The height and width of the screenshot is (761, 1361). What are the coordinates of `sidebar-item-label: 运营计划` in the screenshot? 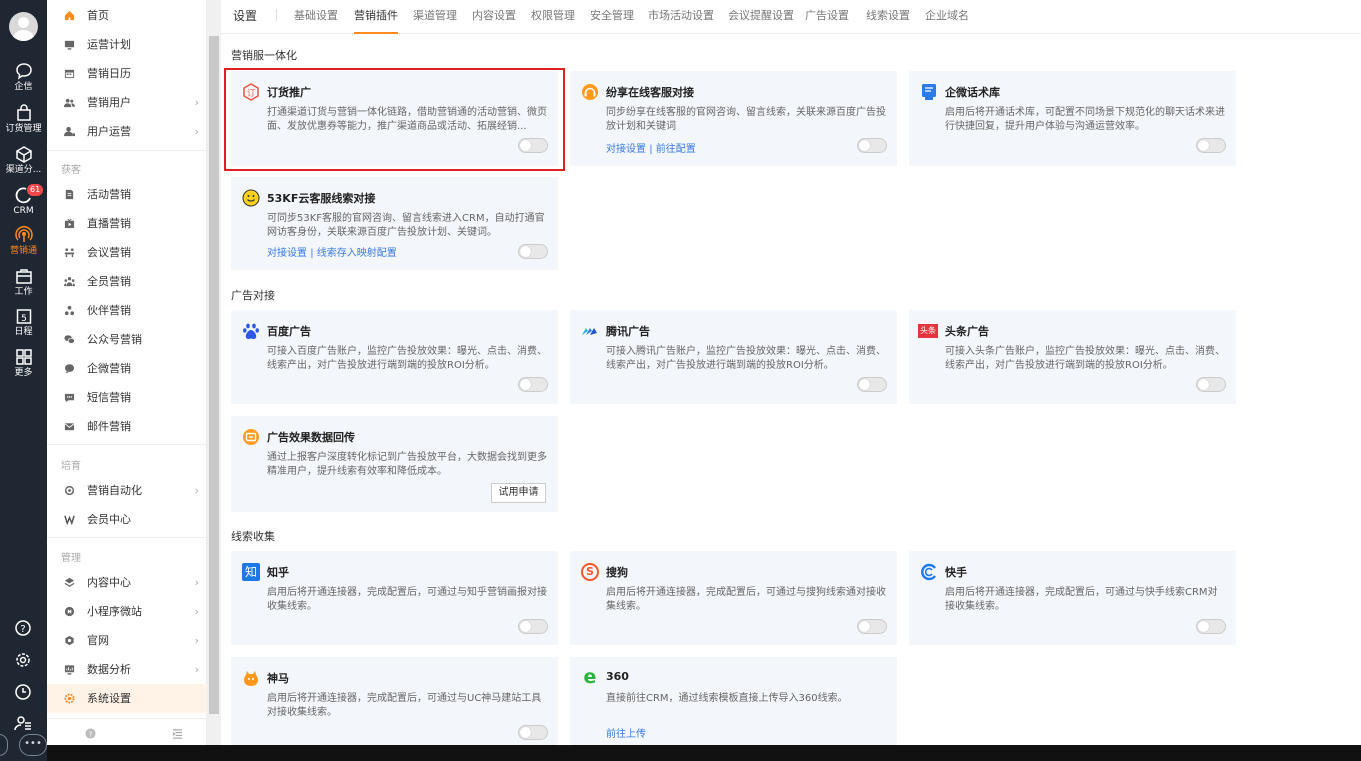 It's located at (109, 44).